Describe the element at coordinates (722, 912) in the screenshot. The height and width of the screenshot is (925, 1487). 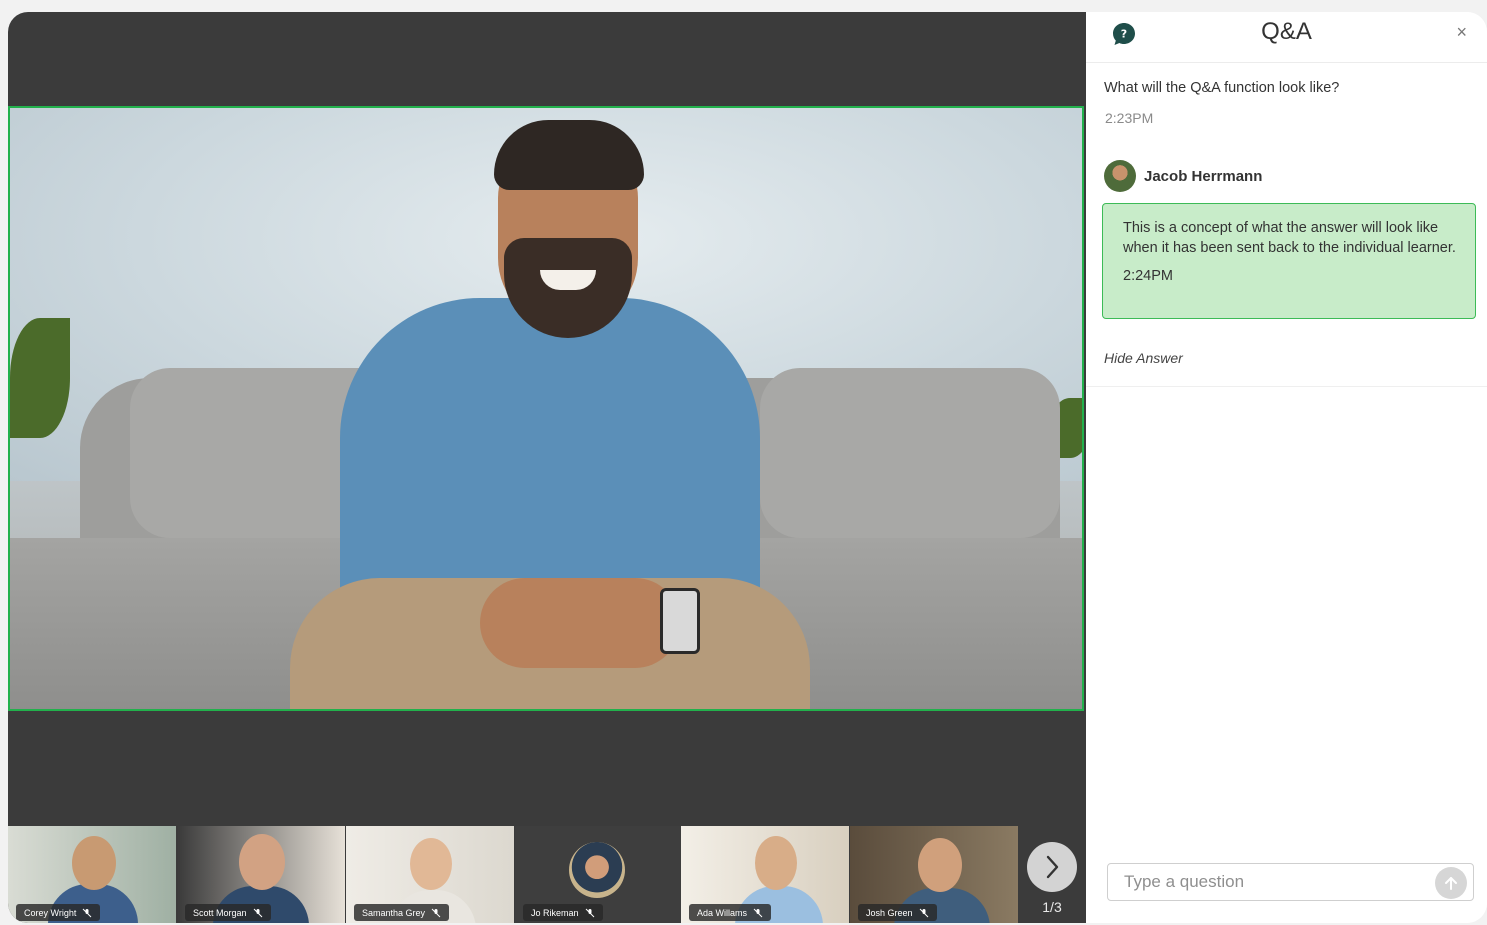
I see `participant-name: Ada Willams` at that location.